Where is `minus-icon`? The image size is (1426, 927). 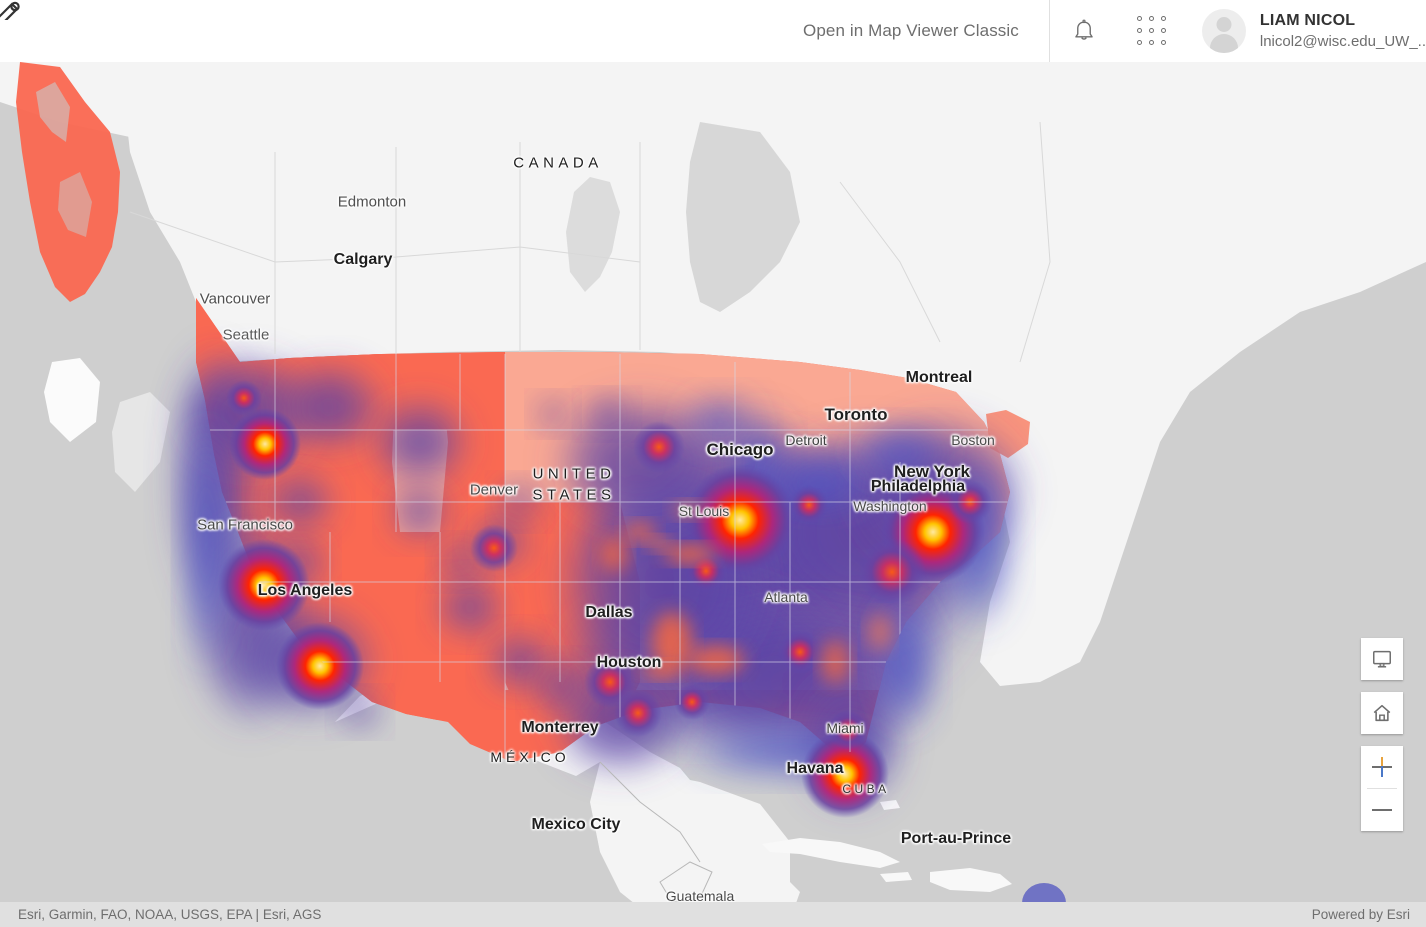 minus-icon is located at coordinates (1382, 810).